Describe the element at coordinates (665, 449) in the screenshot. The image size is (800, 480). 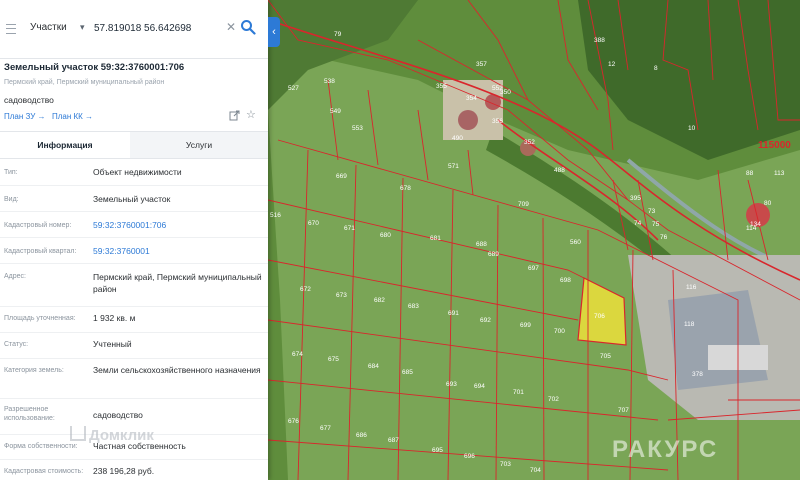
I see `rakurs-watermark: РАКУРС` at that location.